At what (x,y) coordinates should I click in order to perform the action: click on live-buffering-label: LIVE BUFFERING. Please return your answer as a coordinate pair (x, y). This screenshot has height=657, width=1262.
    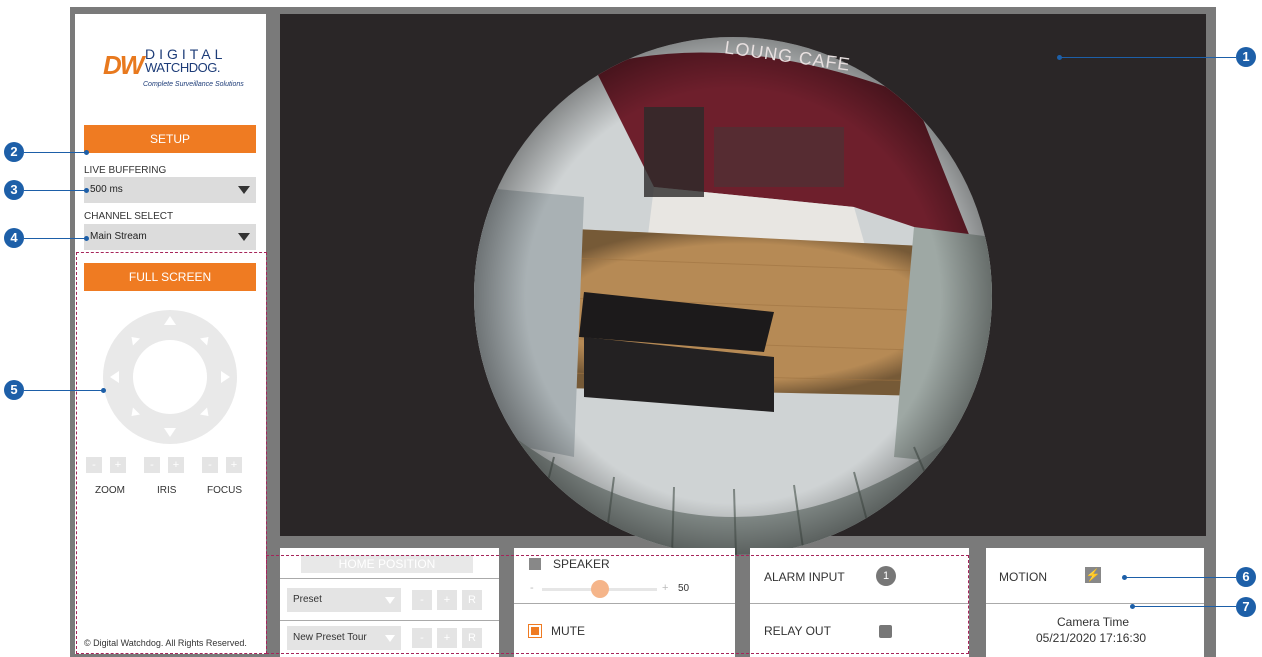
    Looking at the image, I should click on (125, 170).